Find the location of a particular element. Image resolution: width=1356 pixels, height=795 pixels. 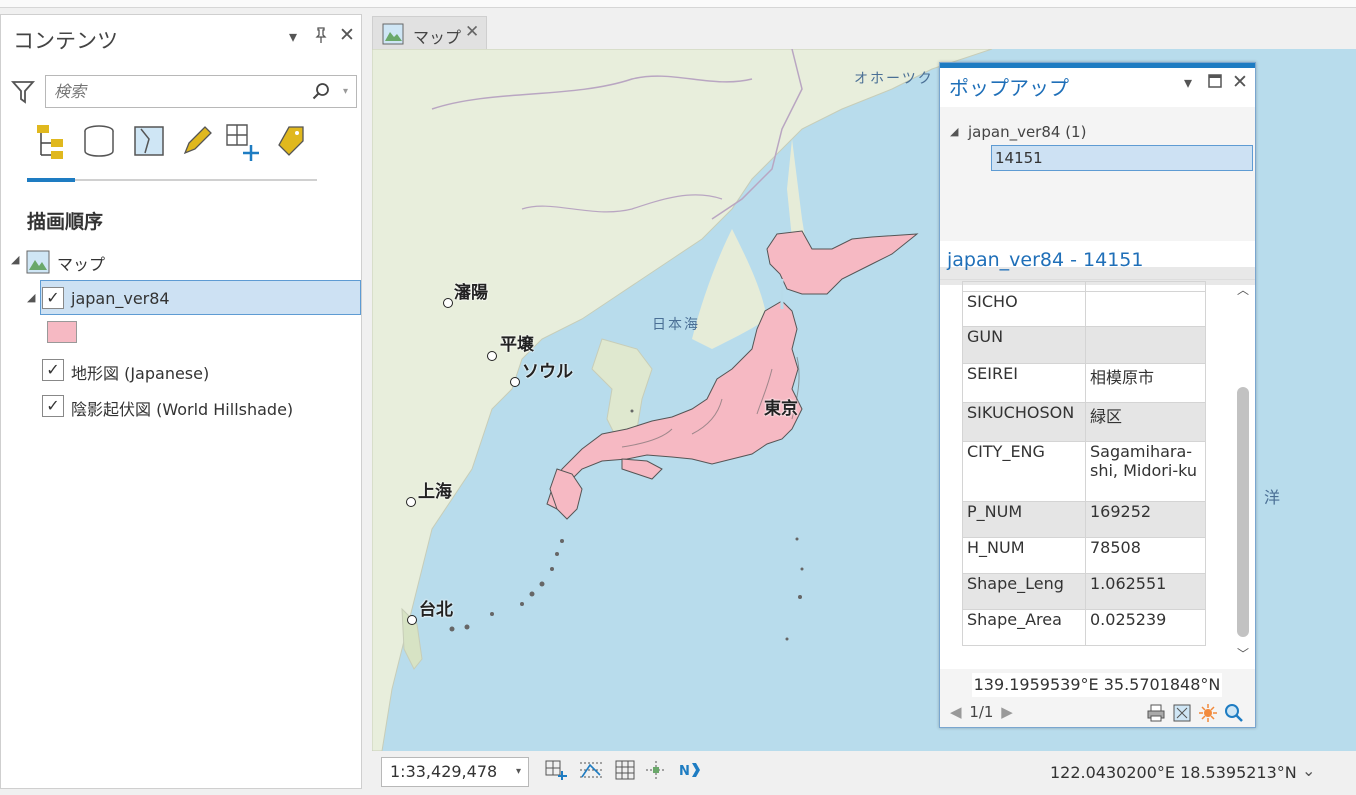

layer-name: 陰影起伏図 (World Hillshade) is located at coordinates (182, 408).